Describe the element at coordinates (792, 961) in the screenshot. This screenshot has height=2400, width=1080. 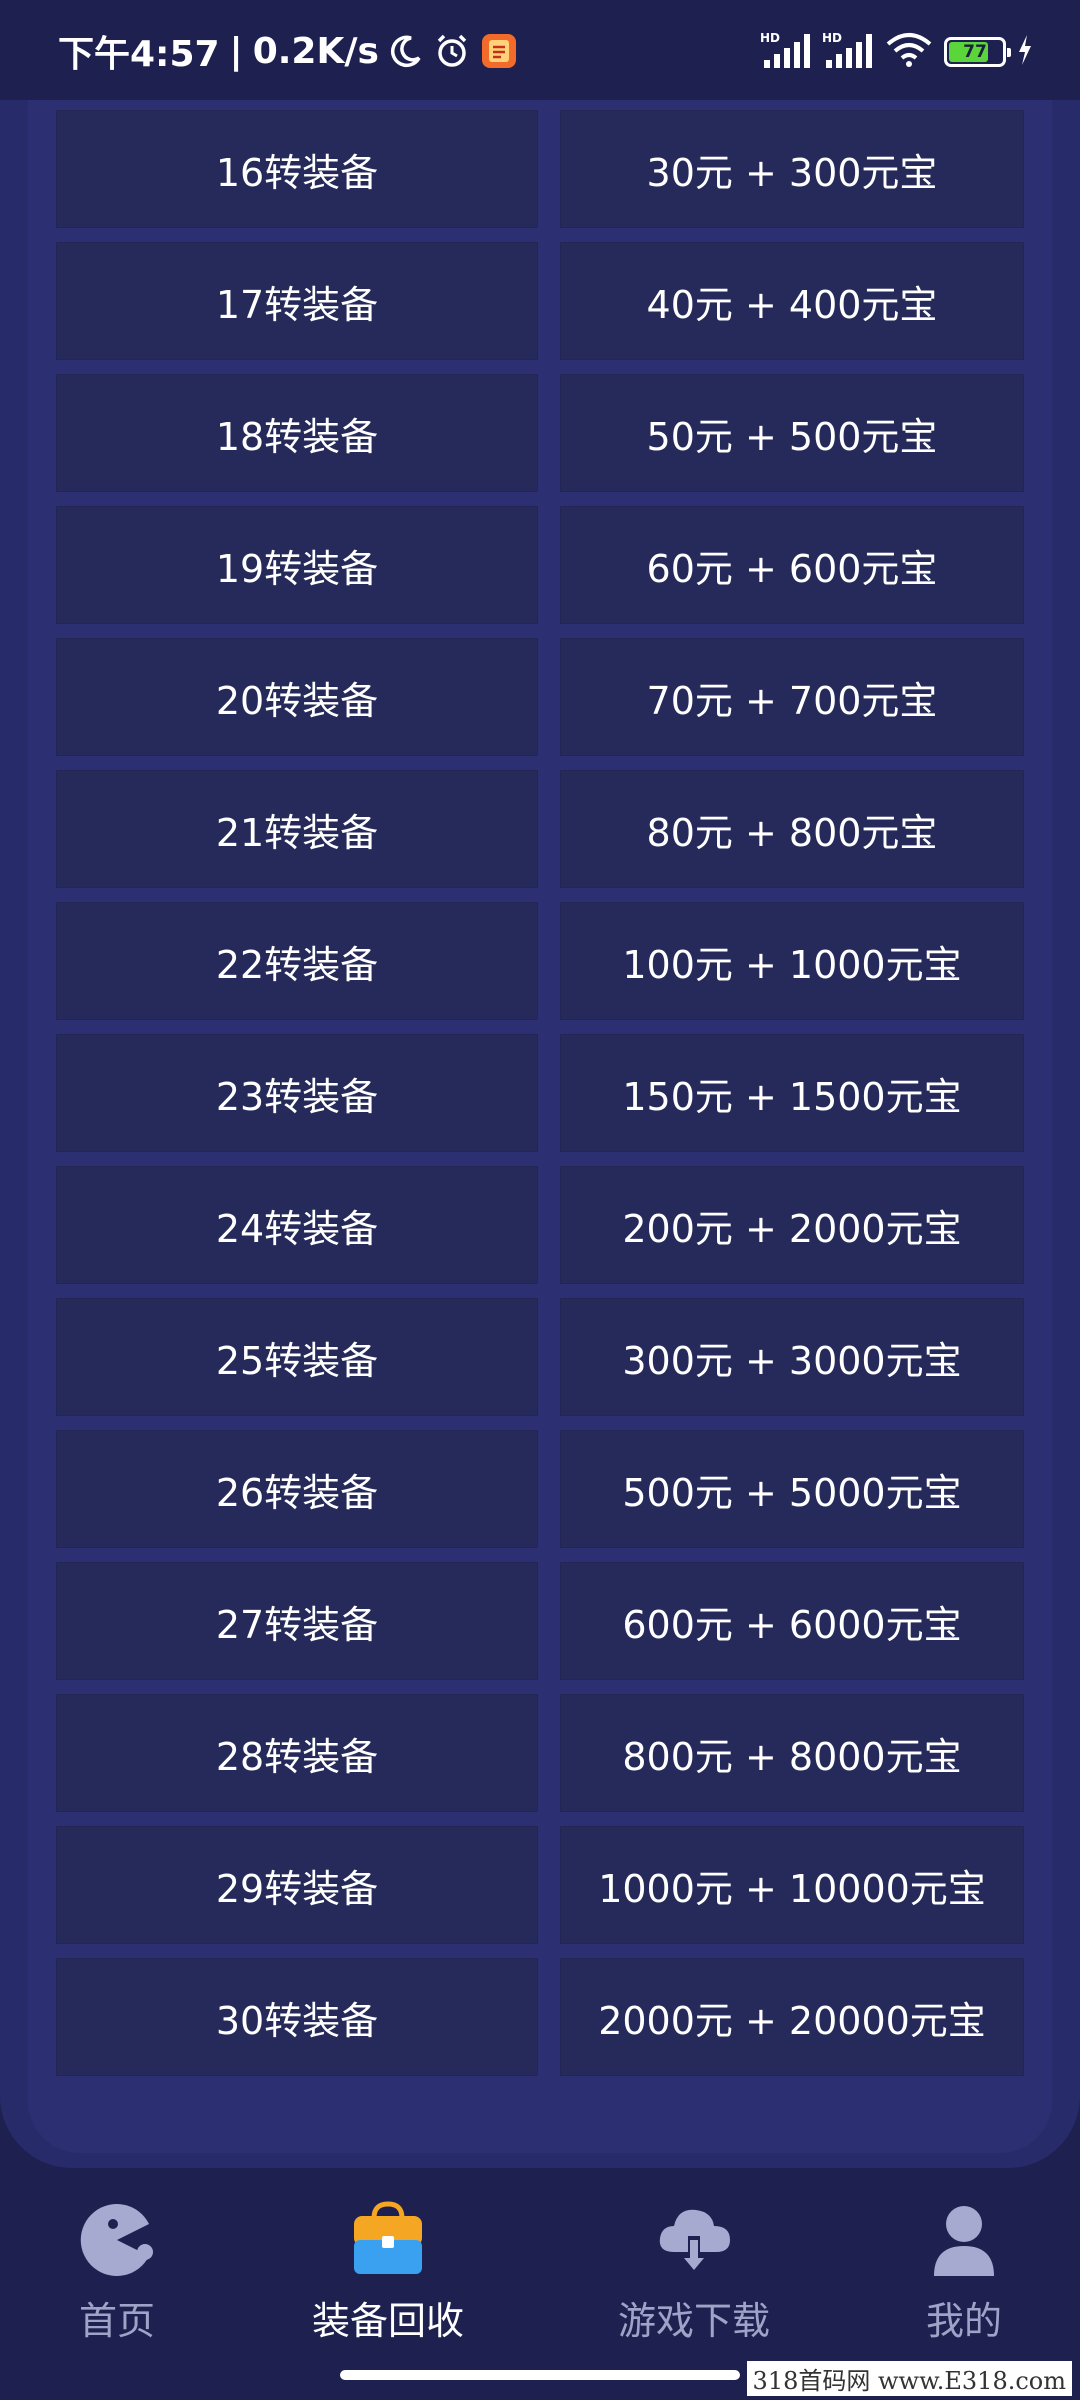
I see `price-cell: 100元 + 1000元宝` at that location.